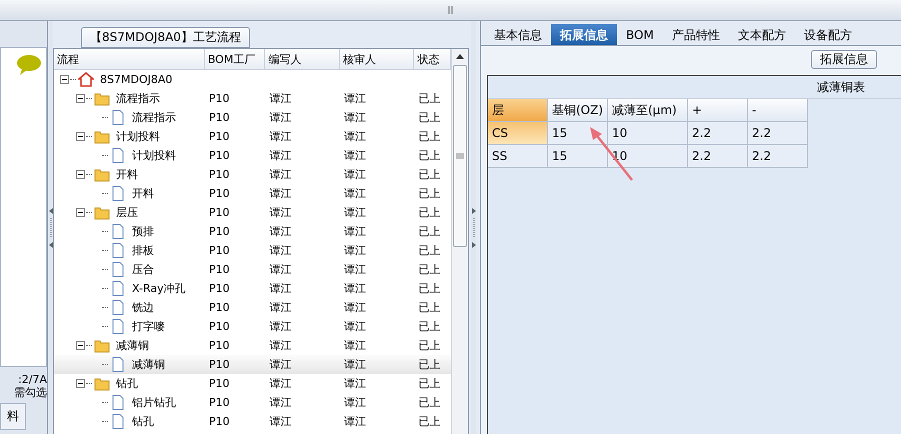  What do you see at coordinates (844, 59) in the screenshot?
I see `group-title: 拓展信息` at bounding box center [844, 59].